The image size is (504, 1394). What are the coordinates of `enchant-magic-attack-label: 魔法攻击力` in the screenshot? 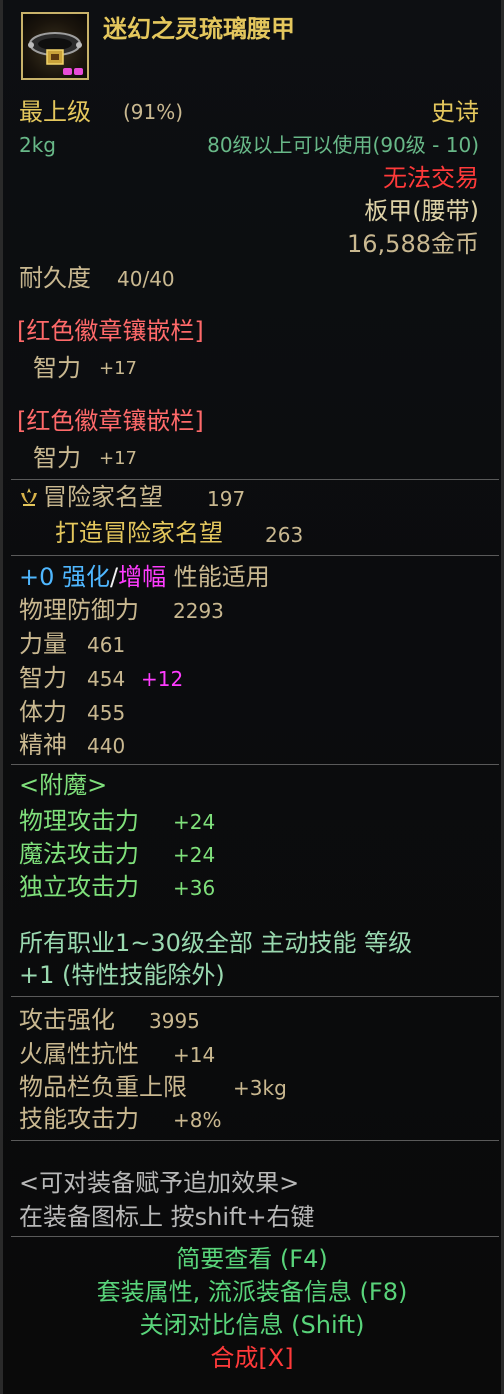 It's located at (79, 854).